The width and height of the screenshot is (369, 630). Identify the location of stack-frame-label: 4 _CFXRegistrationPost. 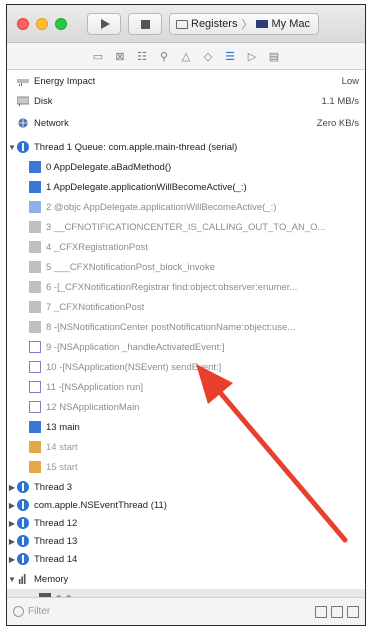
(97, 247).